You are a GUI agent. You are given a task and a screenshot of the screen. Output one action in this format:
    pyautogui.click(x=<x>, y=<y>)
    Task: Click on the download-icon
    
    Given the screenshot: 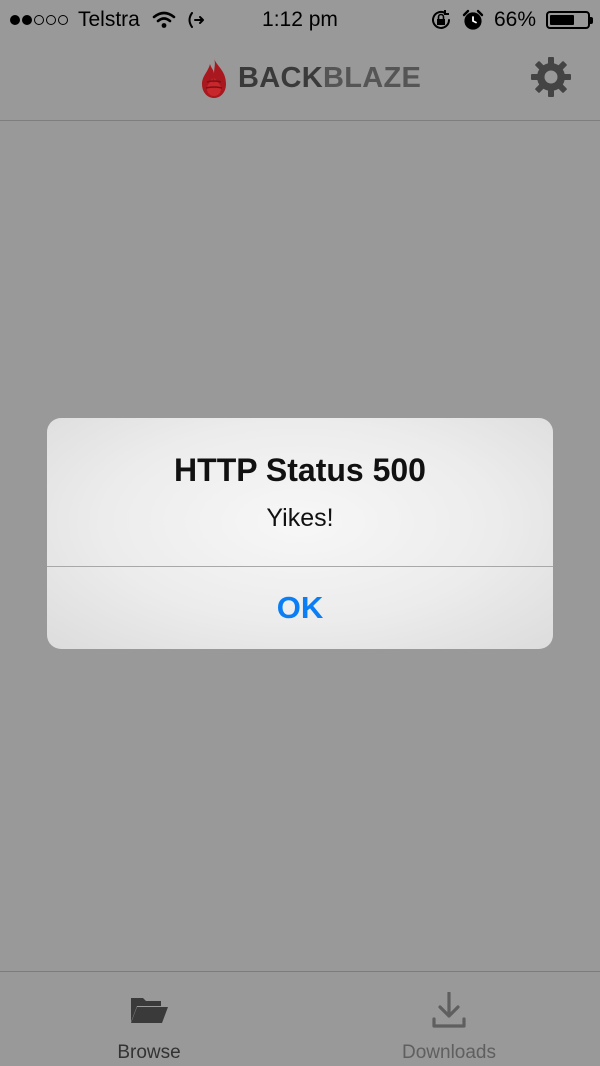 What is the action you would take?
    pyautogui.click(x=449, y=1010)
    